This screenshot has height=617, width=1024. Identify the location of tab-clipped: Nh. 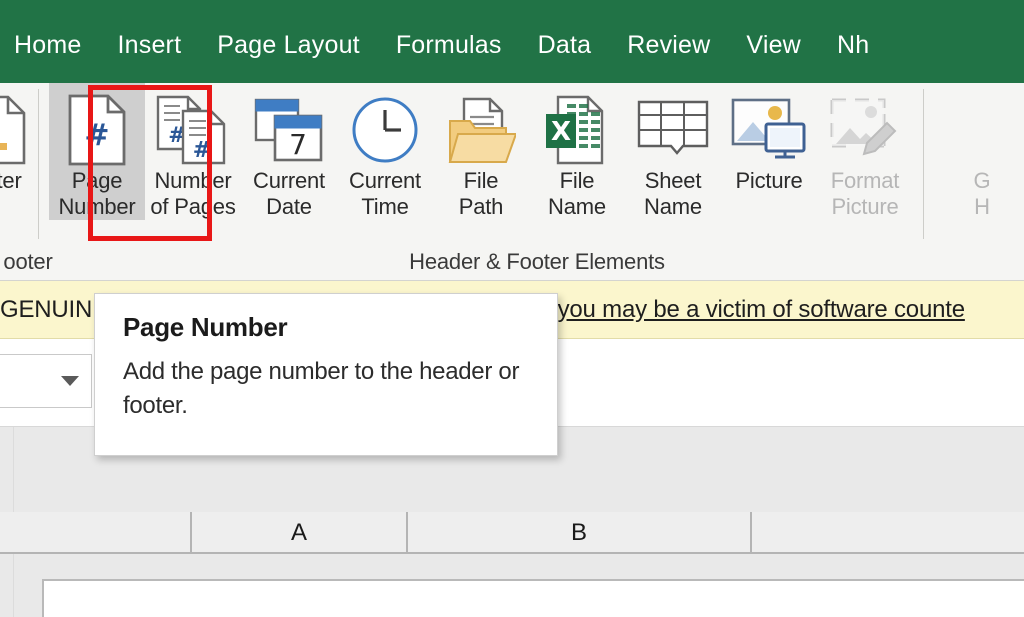
(853, 45).